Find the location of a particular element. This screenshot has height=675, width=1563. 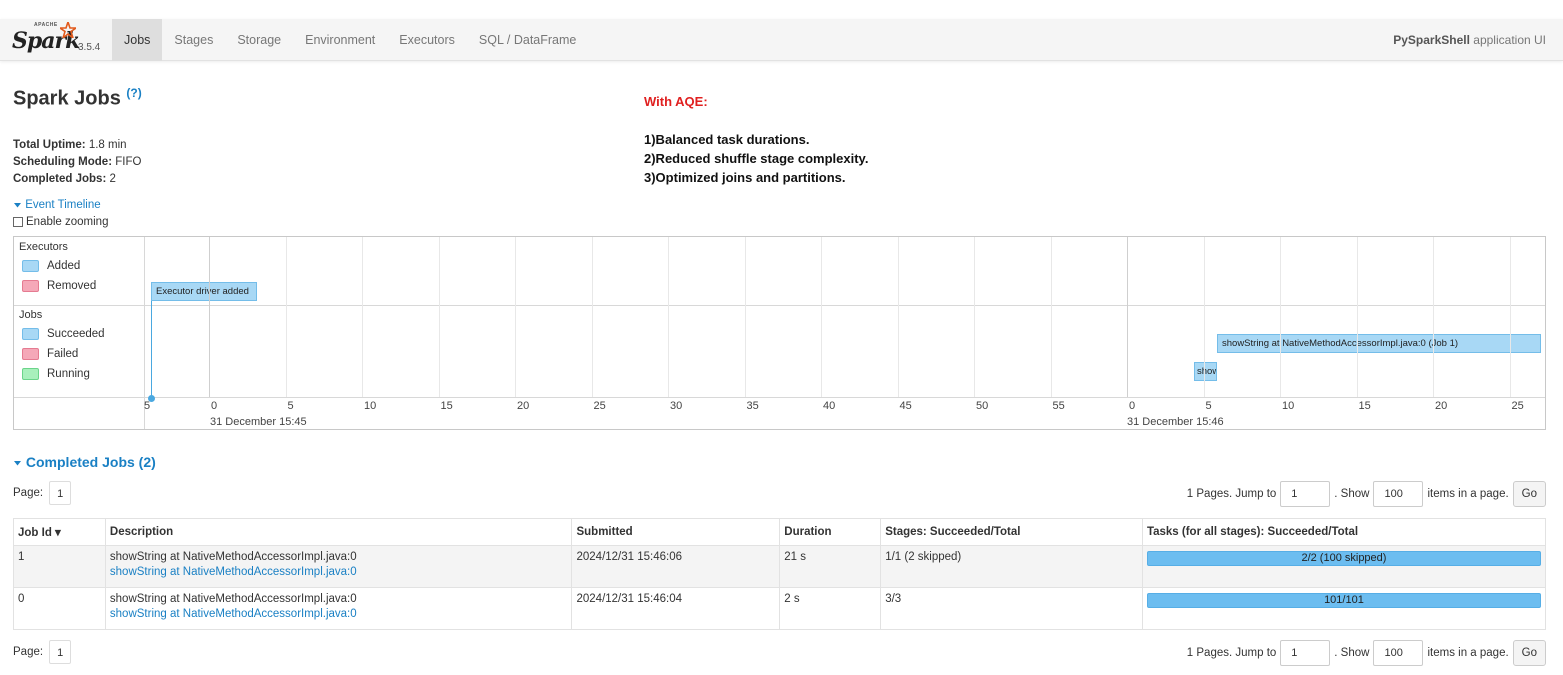

spark-version: 3.5.4 is located at coordinates (89, 47).